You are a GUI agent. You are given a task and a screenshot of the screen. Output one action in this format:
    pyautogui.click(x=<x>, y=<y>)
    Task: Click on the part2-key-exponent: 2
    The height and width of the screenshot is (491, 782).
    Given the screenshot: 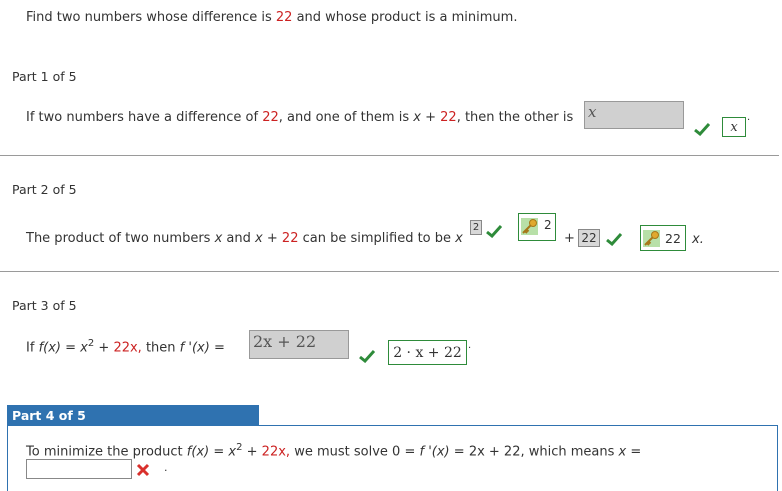 What is the action you would take?
    pyautogui.click(x=537, y=227)
    